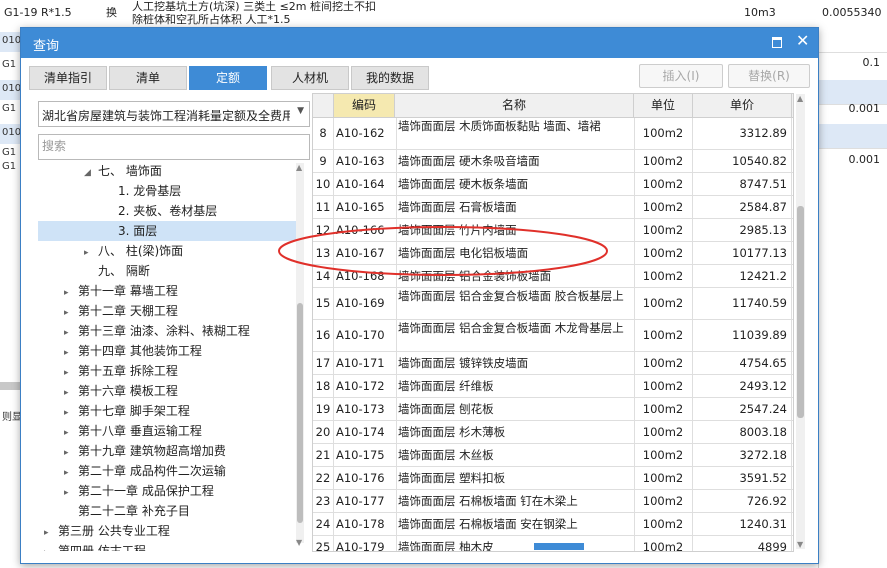 Image resolution: width=887 pixels, height=568 pixels. I want to click on tree-node: 2. 夹板、卷材基层, so click(160, 211).